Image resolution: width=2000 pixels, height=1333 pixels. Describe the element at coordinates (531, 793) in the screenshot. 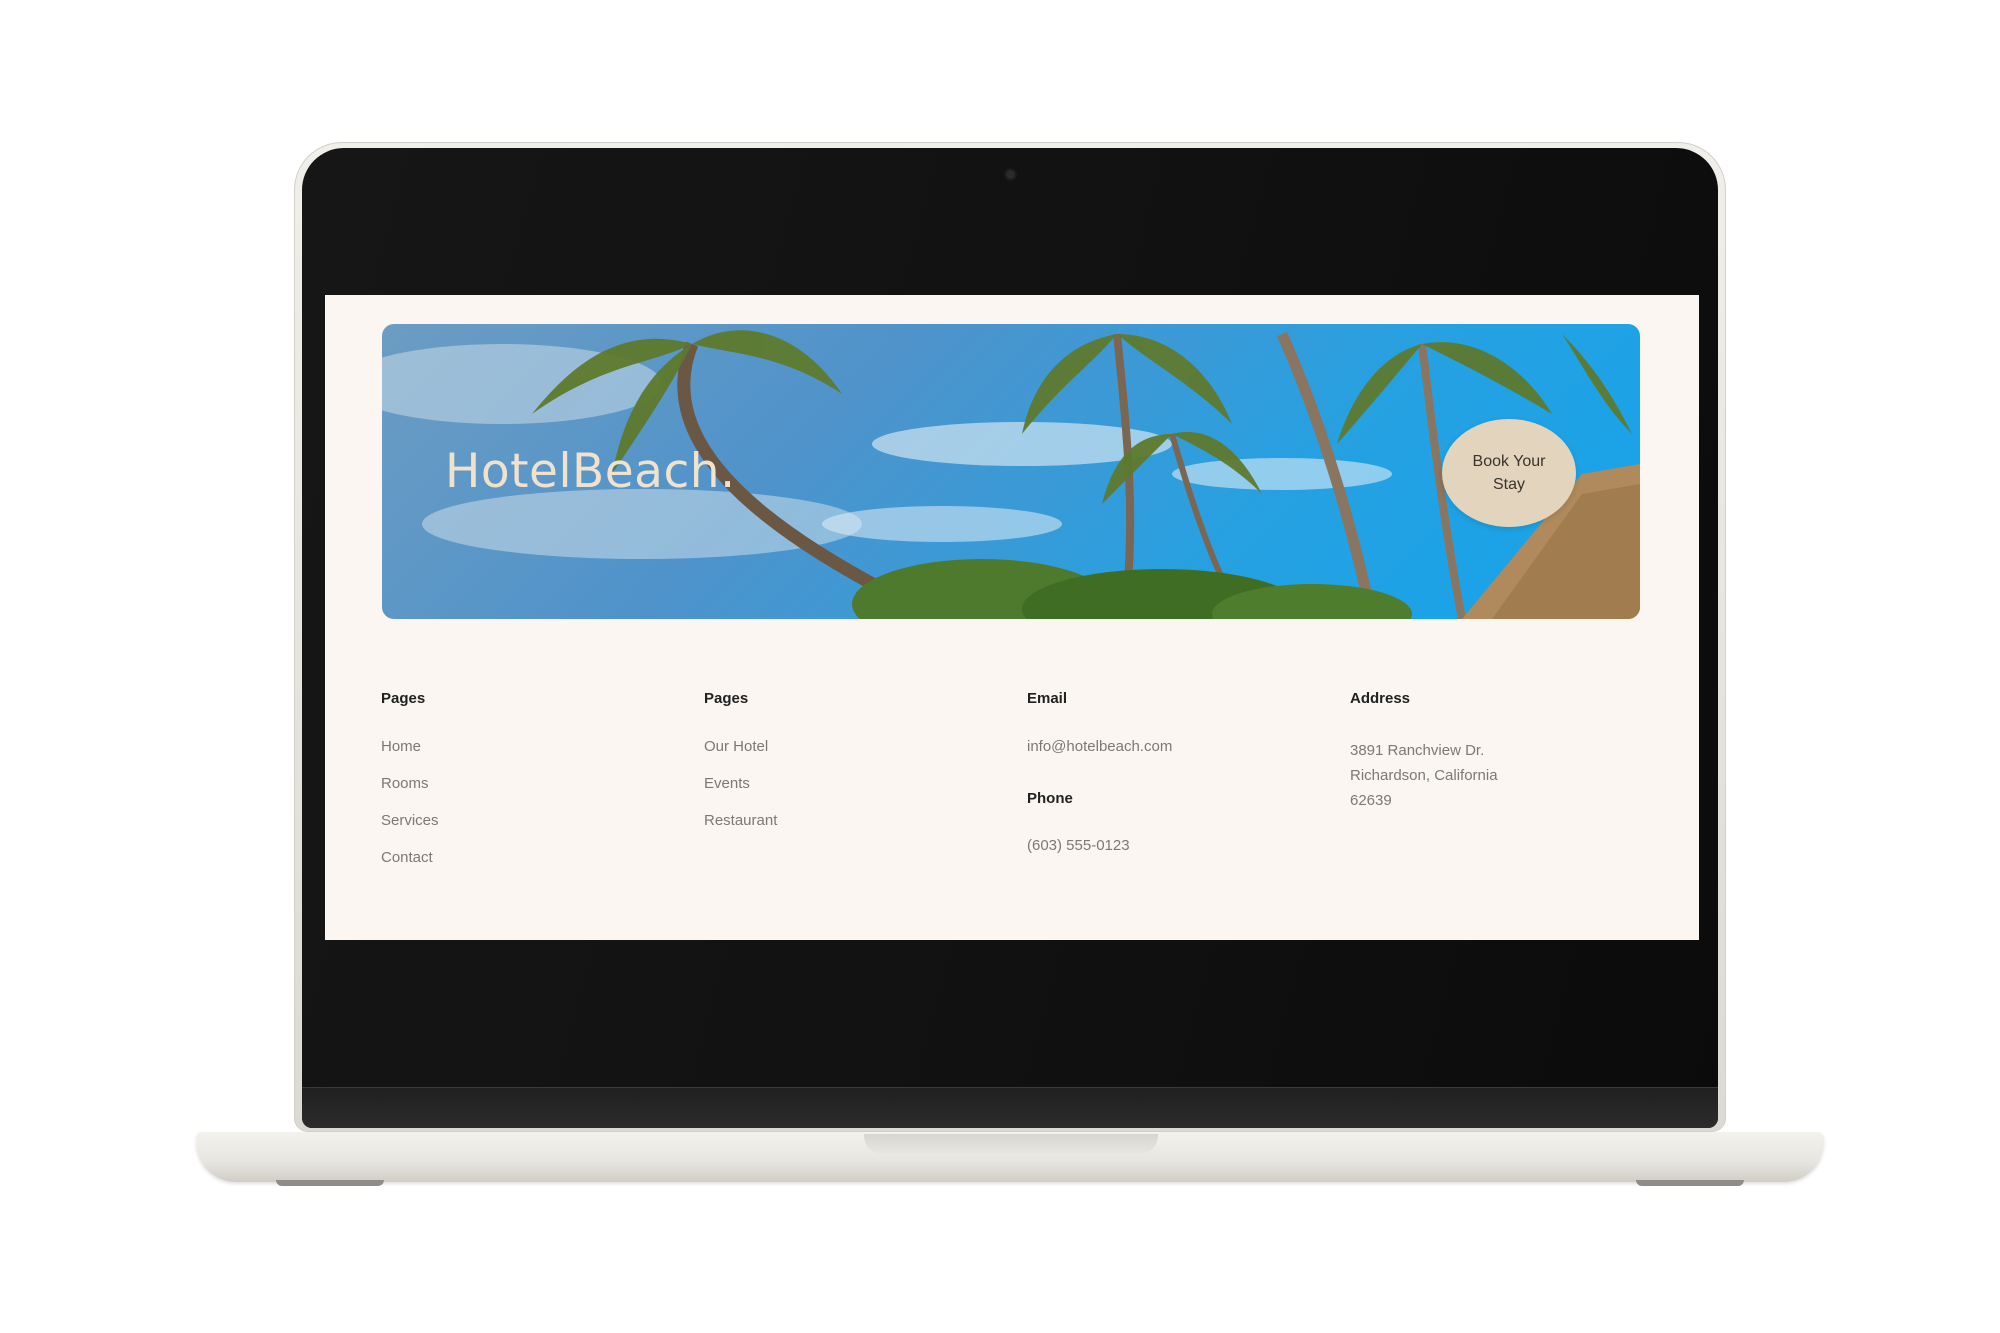

I see `footer-link-rooms: Rooms` at that location.